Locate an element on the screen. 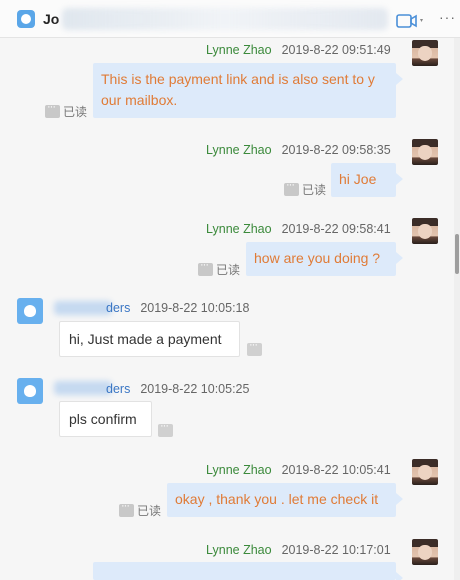 This screenshot has width=460, height=580. video-call-icon is located at coordinates (410, 21).